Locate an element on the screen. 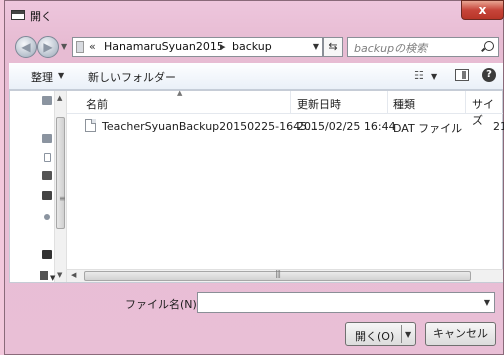 This screenshot has width=504, height=355. refresh-button: ⇆ is located at coordinates (333, 47).